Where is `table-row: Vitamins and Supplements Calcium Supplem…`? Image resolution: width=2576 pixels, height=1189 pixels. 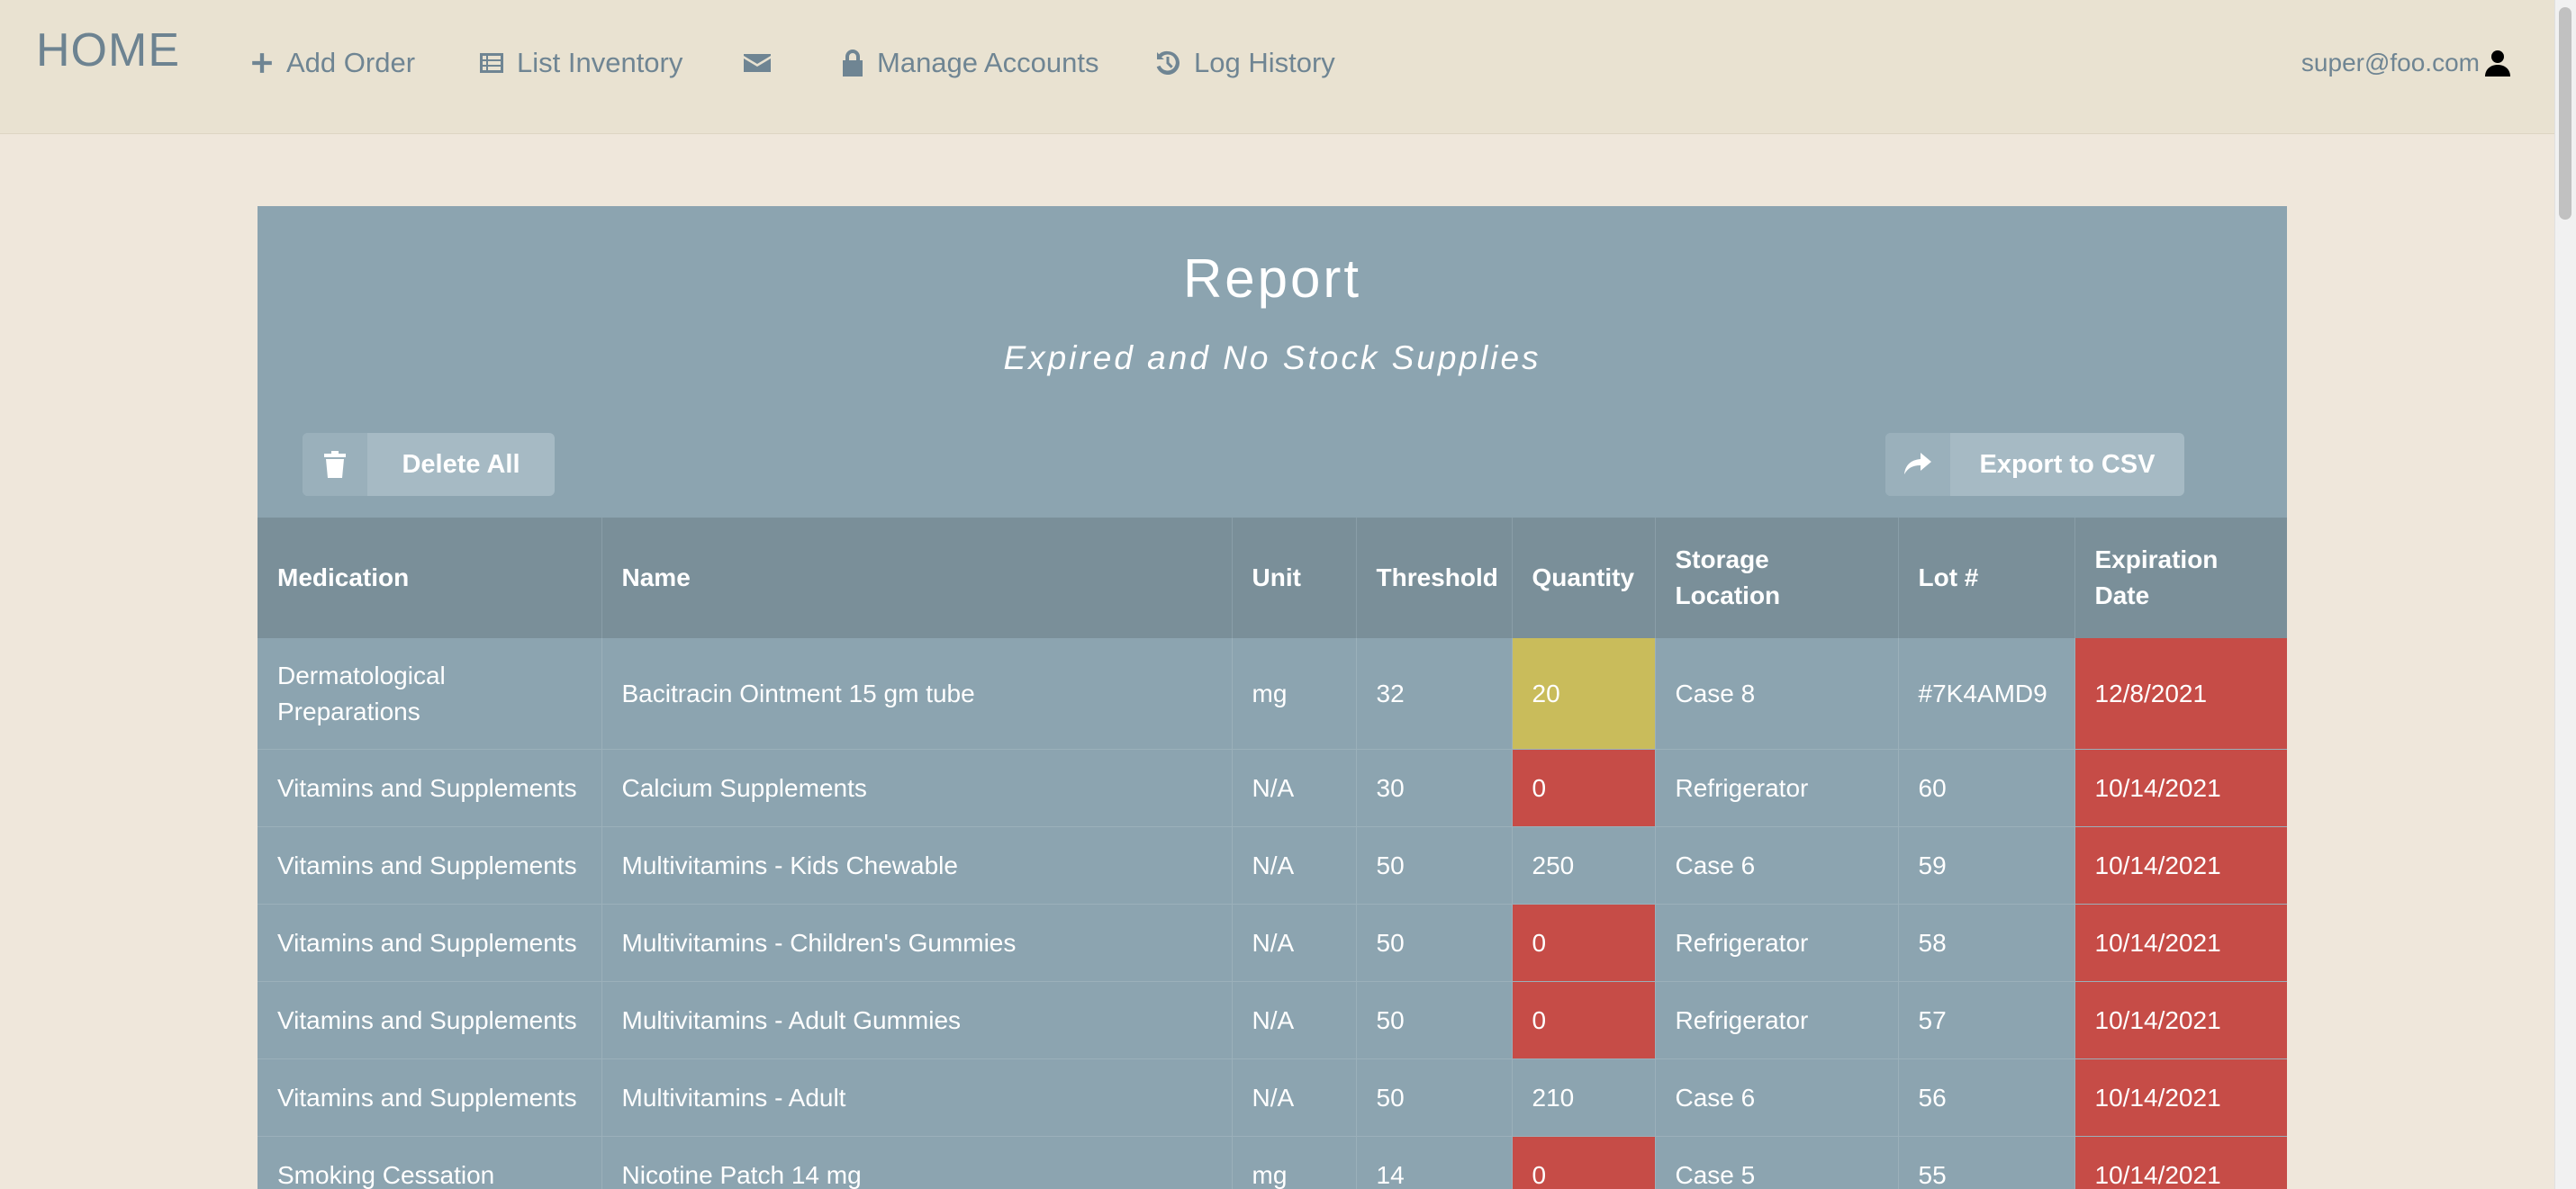 table-row: Vitamins and Supplements Calcium Supplem… is located at coordinates (1272, 788).